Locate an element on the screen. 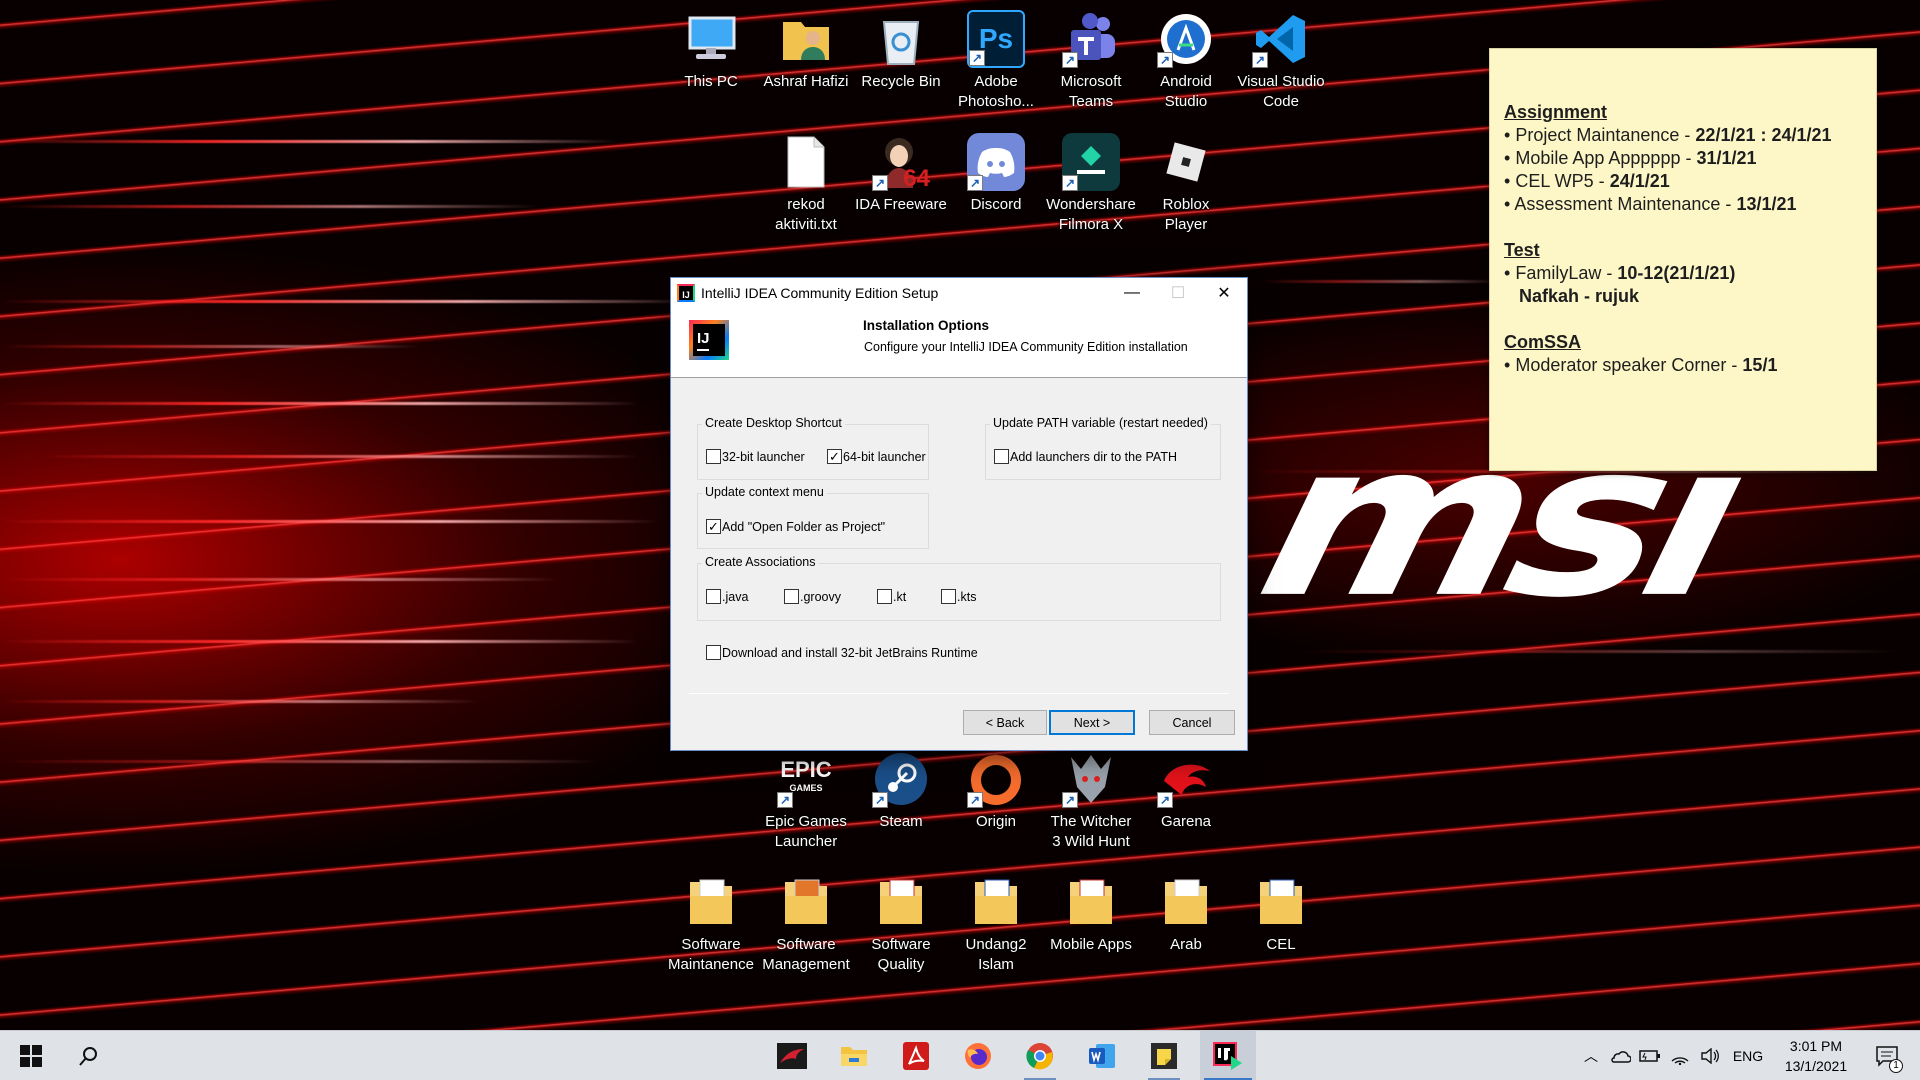  desktop-icon-filmora: ↗ Wondershare Filmora X is located at coordinates (1091, 184).